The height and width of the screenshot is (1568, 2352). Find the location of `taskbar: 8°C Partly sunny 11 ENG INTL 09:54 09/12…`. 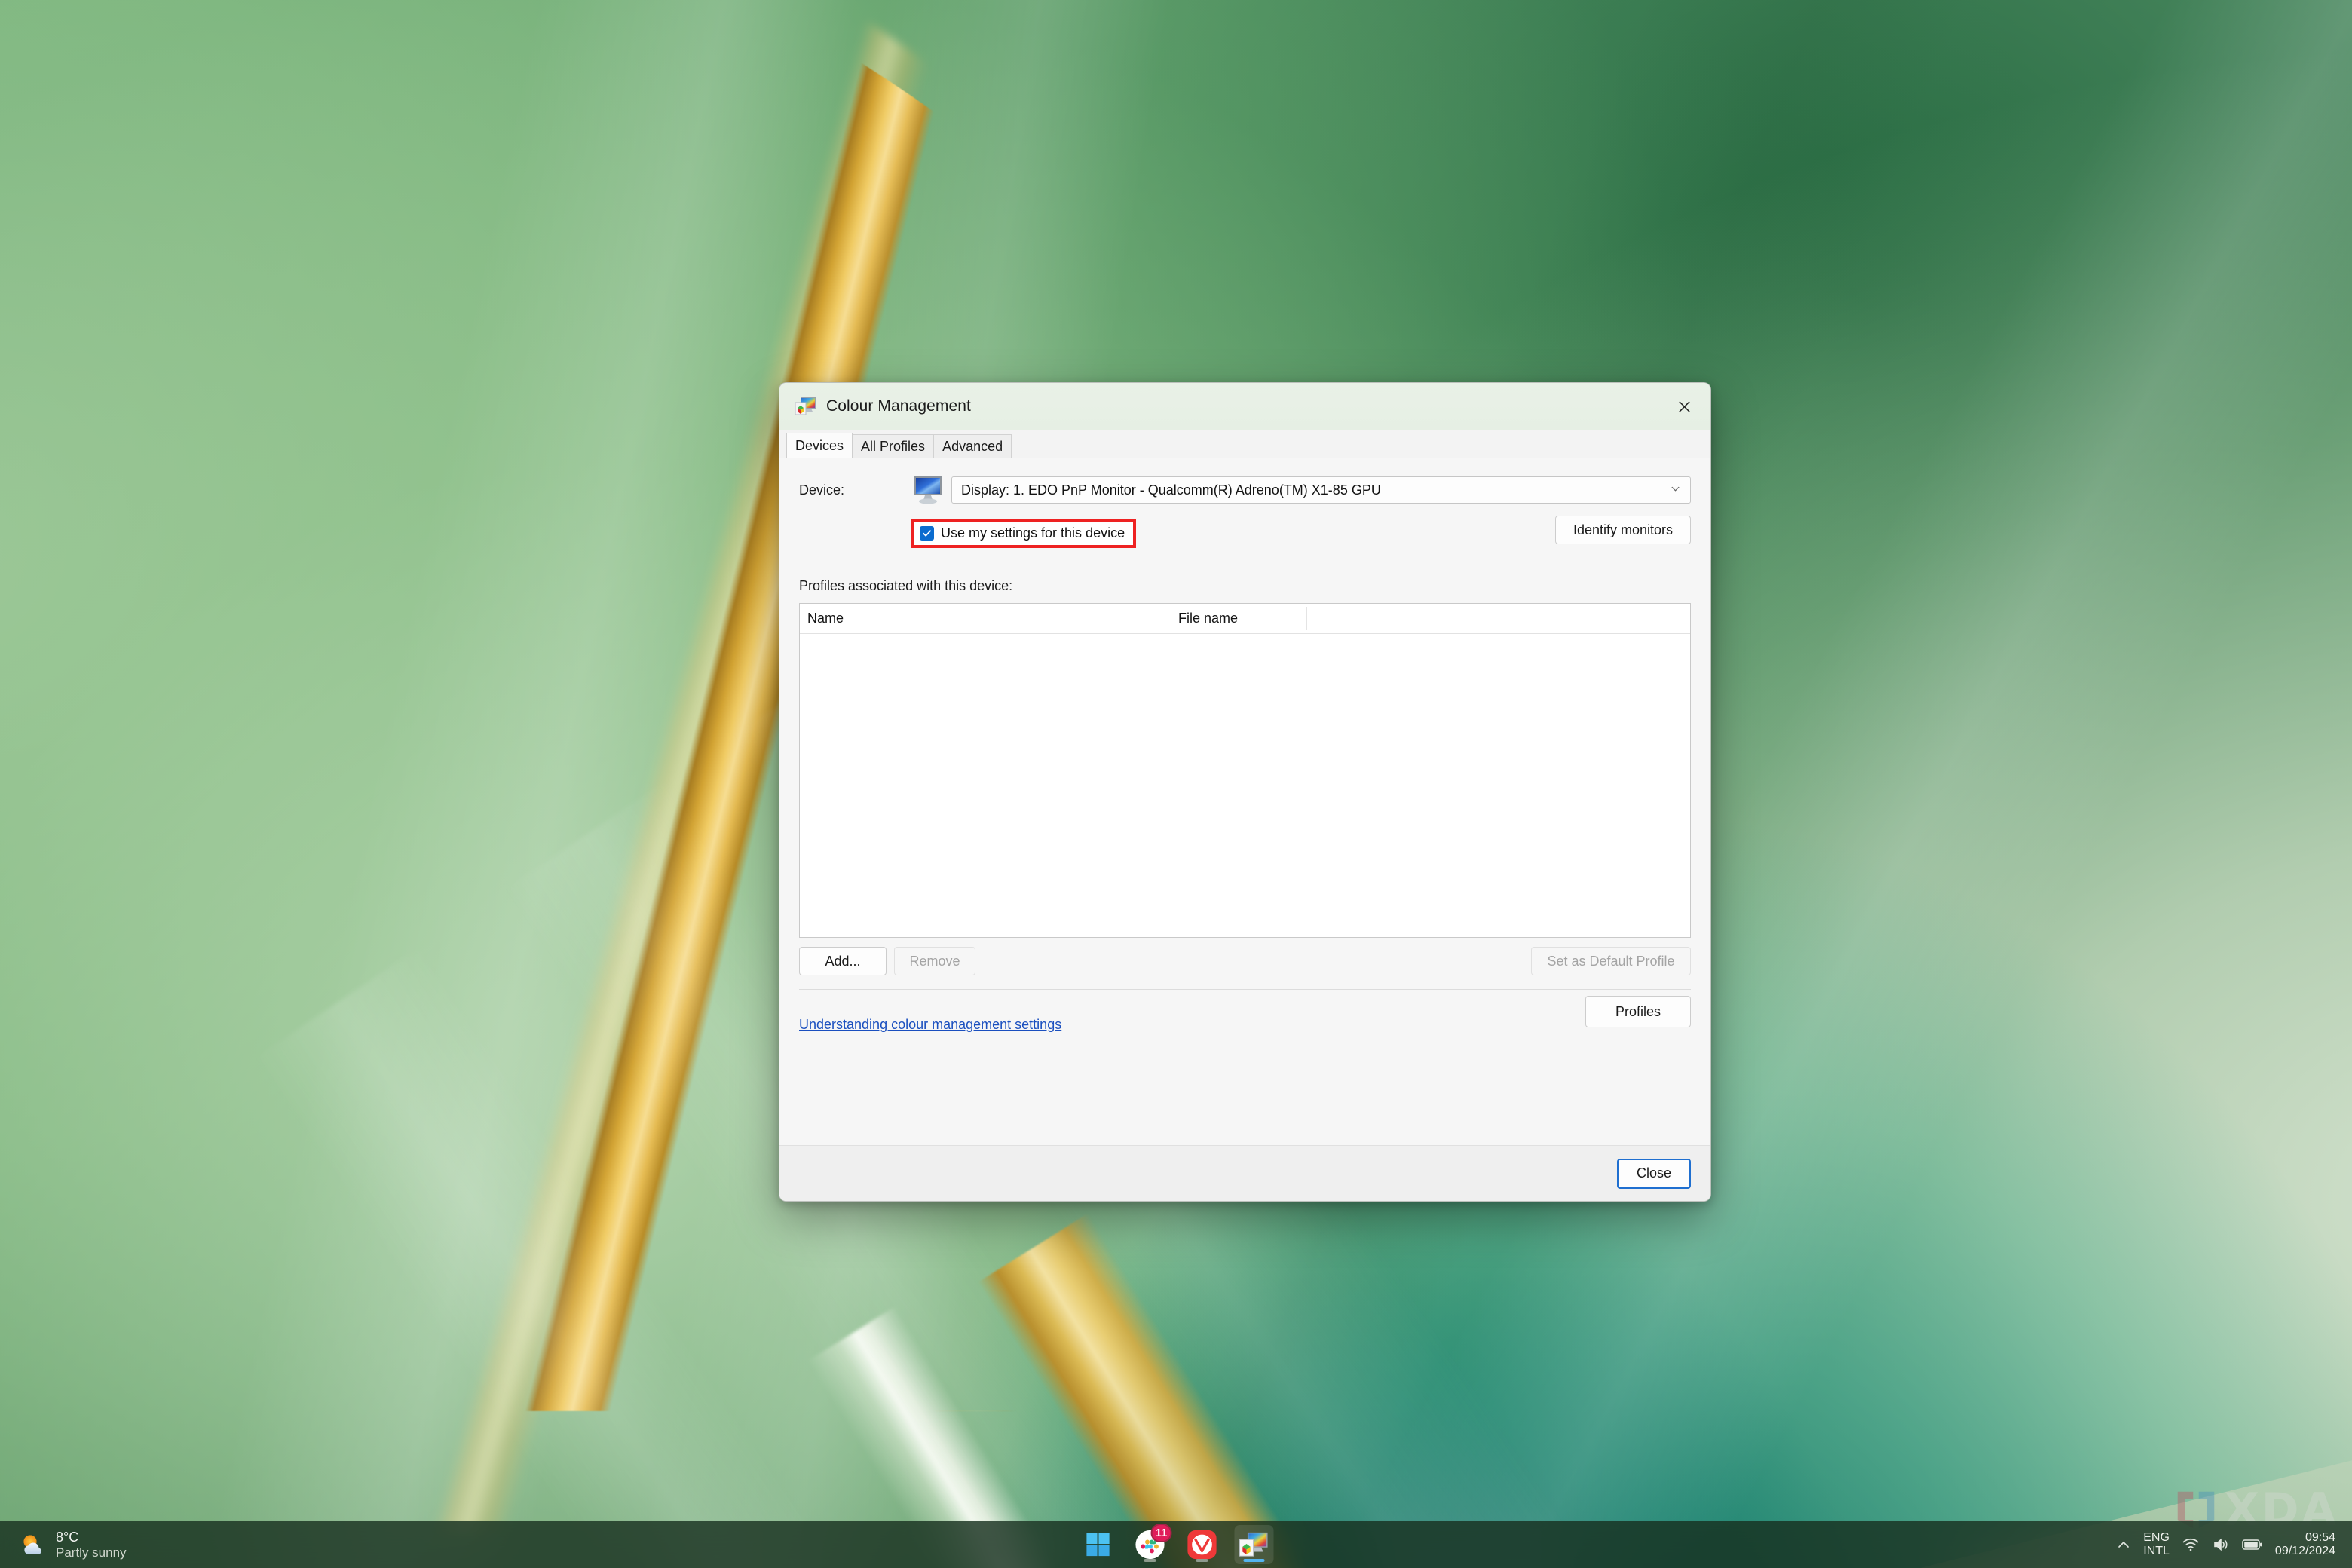

taskbar: 8°C Partly sunny 11 ENG INTL 09:54 09/12… is located at coordinates (1176, 1544).